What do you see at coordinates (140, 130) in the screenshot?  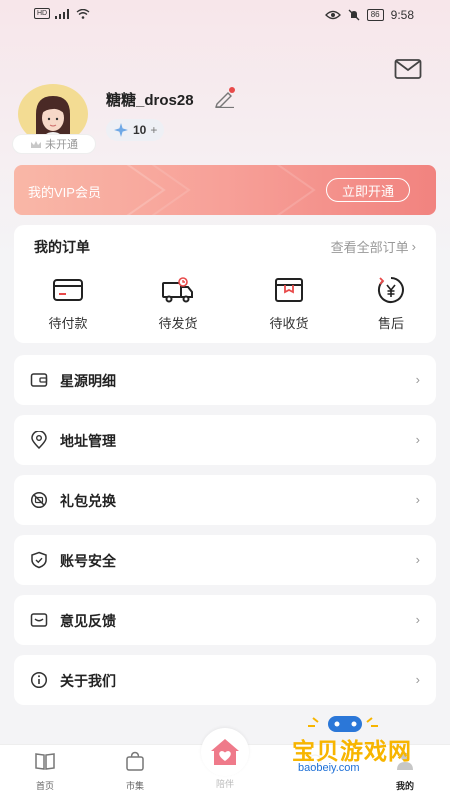 I see `points-value: 10` at bounding box center [140, 130].